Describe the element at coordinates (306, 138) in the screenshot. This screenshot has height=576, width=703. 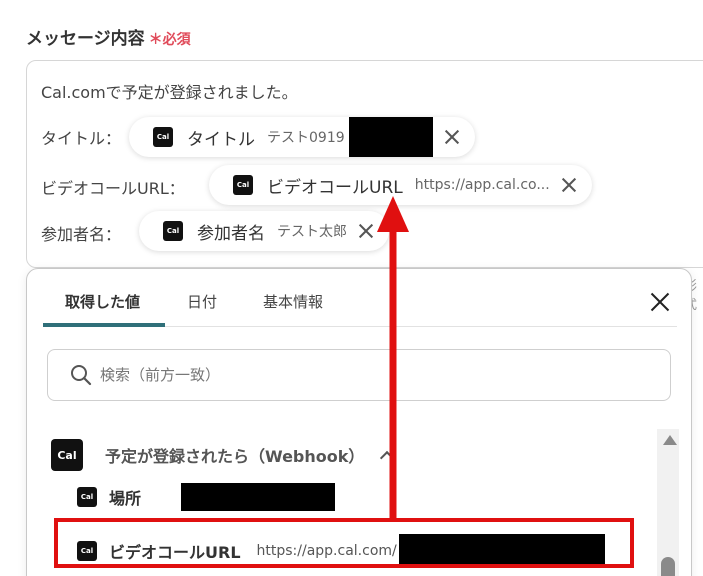
I see `chip-value: テスト0919` at that location.